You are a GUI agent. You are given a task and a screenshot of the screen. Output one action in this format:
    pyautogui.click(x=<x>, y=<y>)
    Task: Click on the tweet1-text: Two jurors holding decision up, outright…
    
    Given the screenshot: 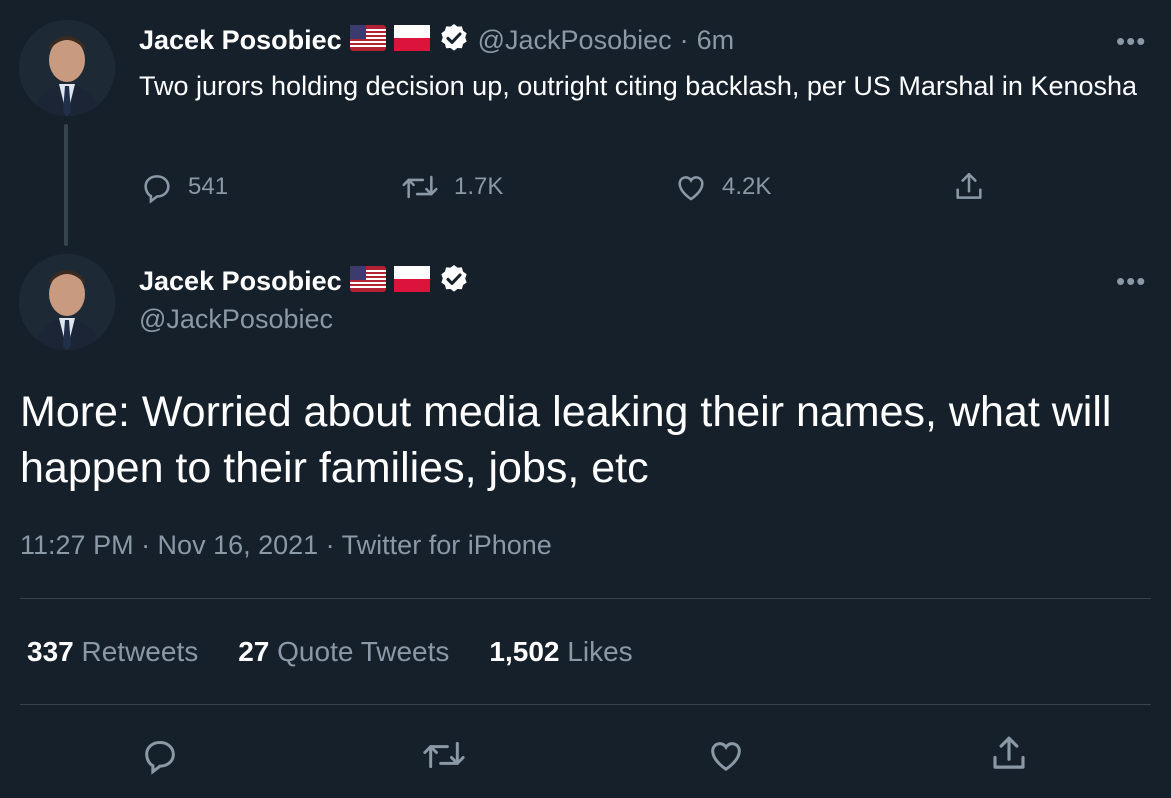 What is the action you would take?
    pyautogui.click(x=638, y=86)
    